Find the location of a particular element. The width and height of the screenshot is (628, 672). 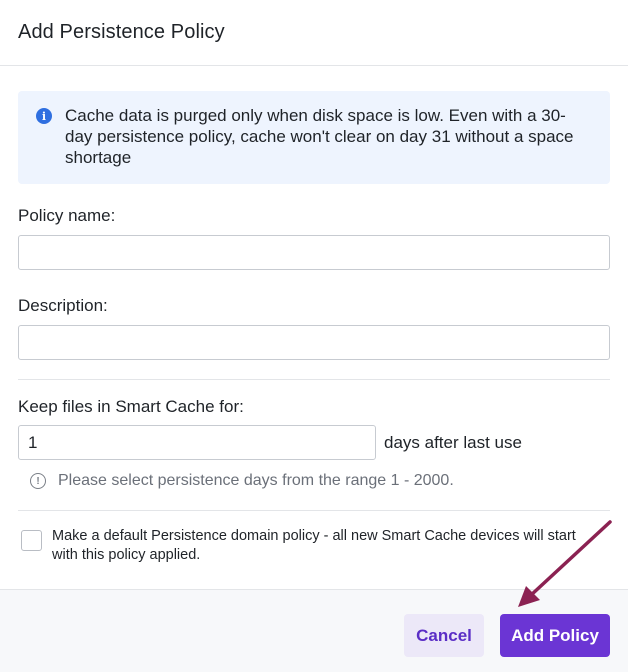

dialog-title: Add Persistence Policy is located at coordinates (121, 32).